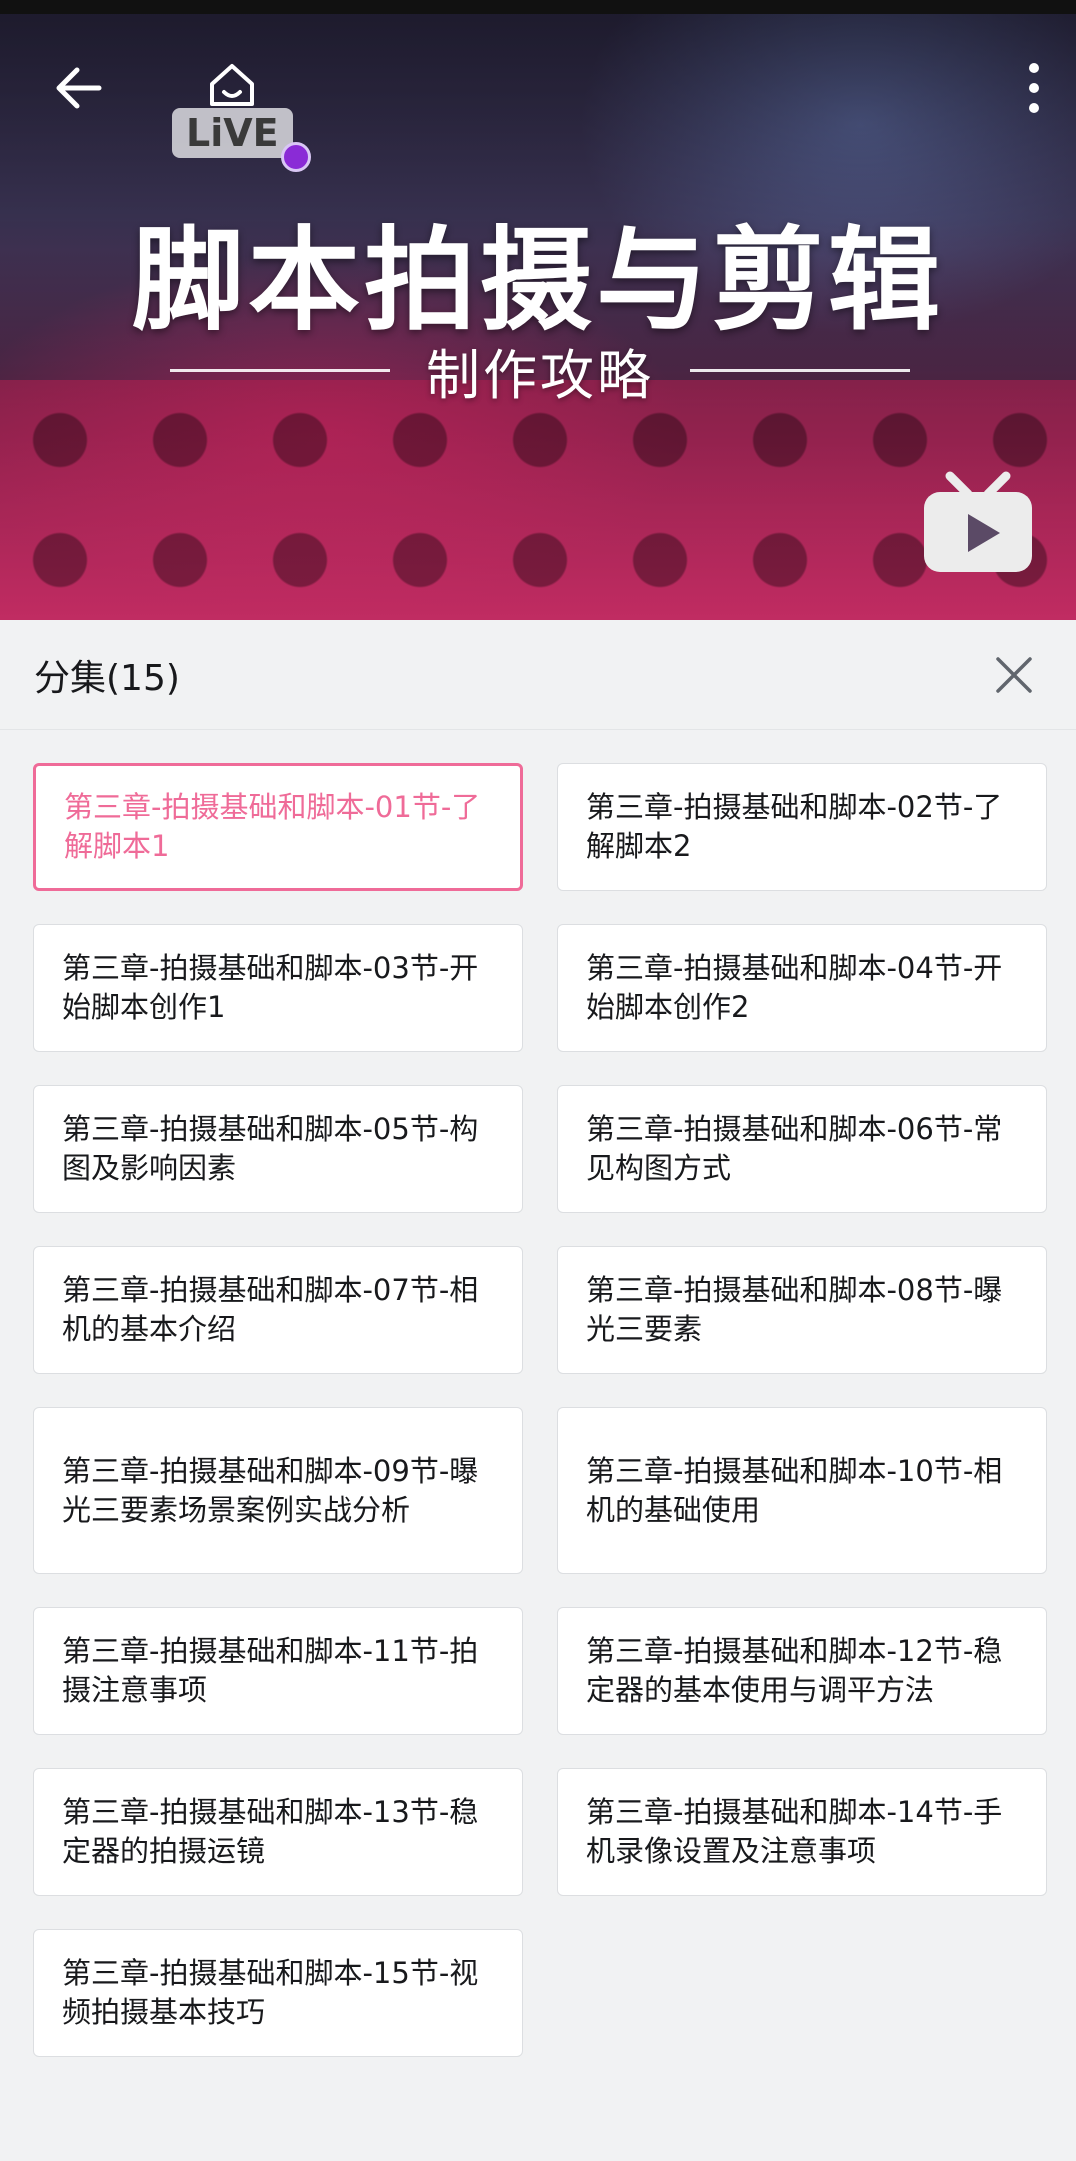 The height and width of the screenshot is (2161, 1076). Describe the element at coordinates (794, 987) in the screenshot. I see `episode-label: 第三章-拍摄基础和脚本-04节-开始脚本创作2` at that location.